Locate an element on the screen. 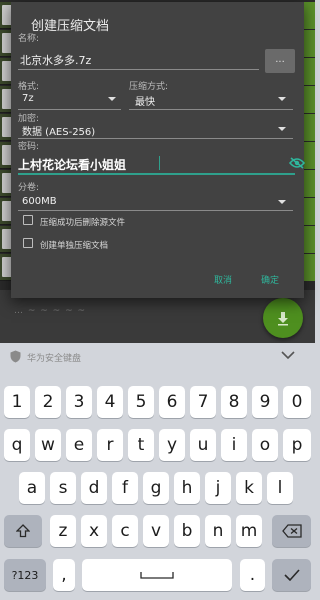  key-o: o is located at coordinates (265, 445).